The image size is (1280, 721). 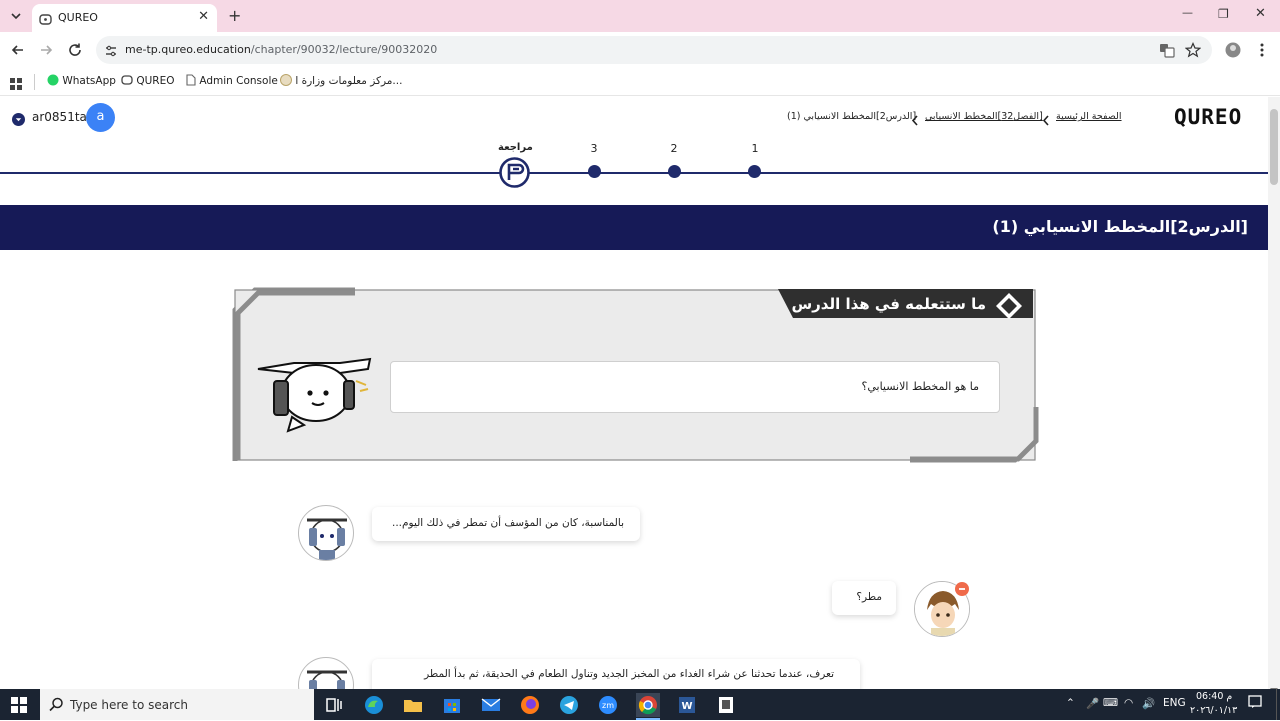 What do you see at coordinates (1274, 147) in the screenshot?
I see `scrollbar-thumb` at bounding box center [1274, 147].